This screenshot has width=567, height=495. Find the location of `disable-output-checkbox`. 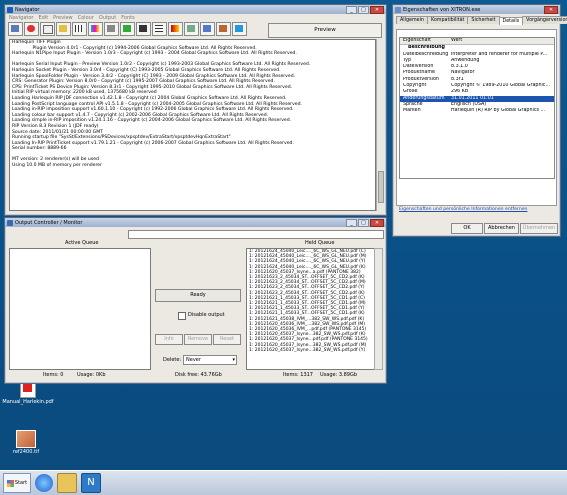

disable-output-checkbox is located at coordinates (182, 316).